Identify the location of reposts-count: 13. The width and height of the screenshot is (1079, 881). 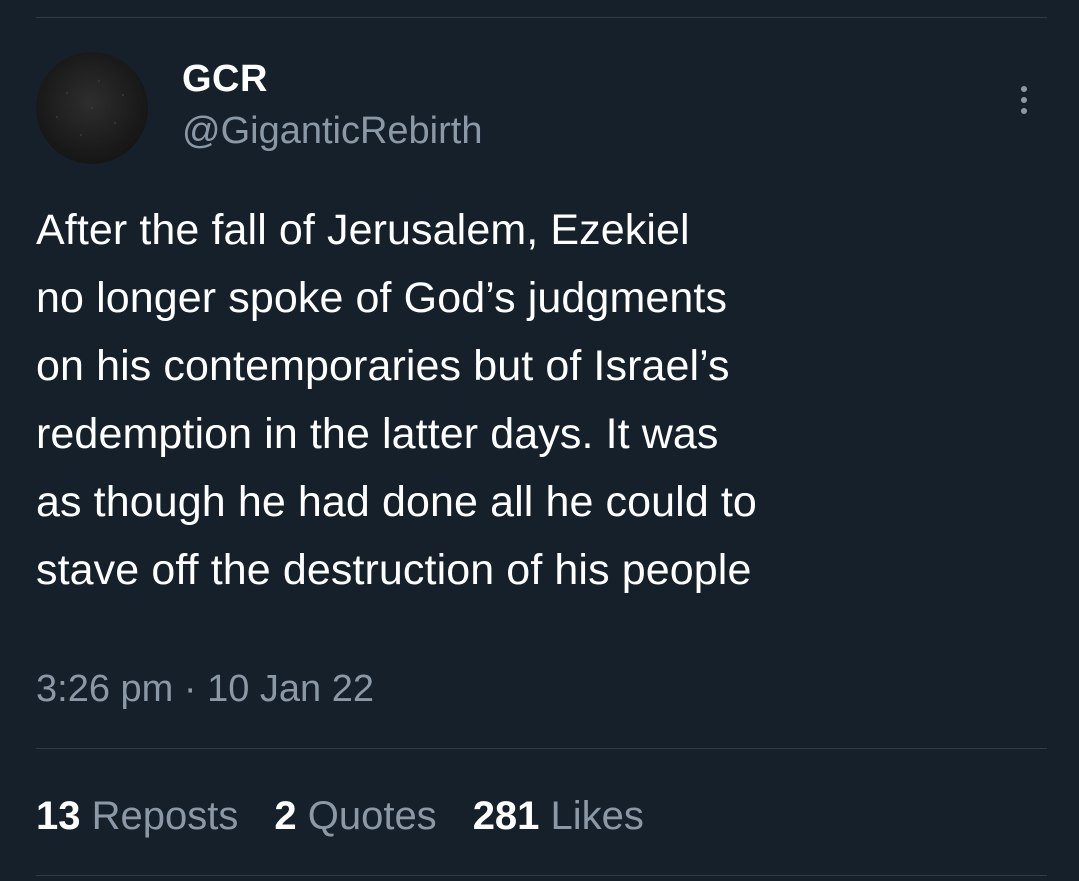
(64, 816).